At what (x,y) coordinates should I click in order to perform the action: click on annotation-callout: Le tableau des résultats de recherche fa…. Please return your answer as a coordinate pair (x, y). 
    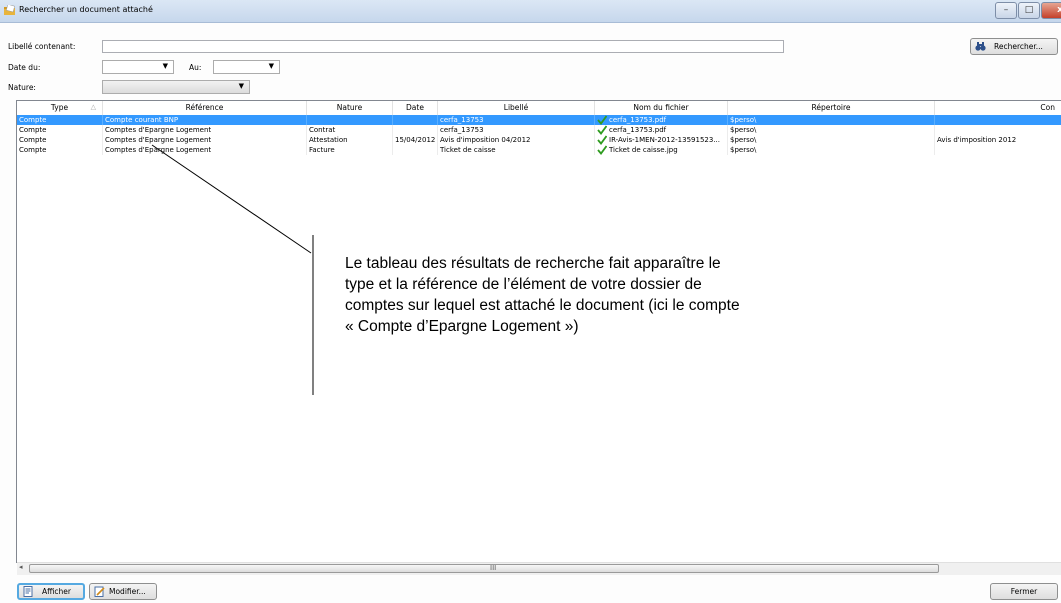
    Looking at the image, I should click on (542, 295).